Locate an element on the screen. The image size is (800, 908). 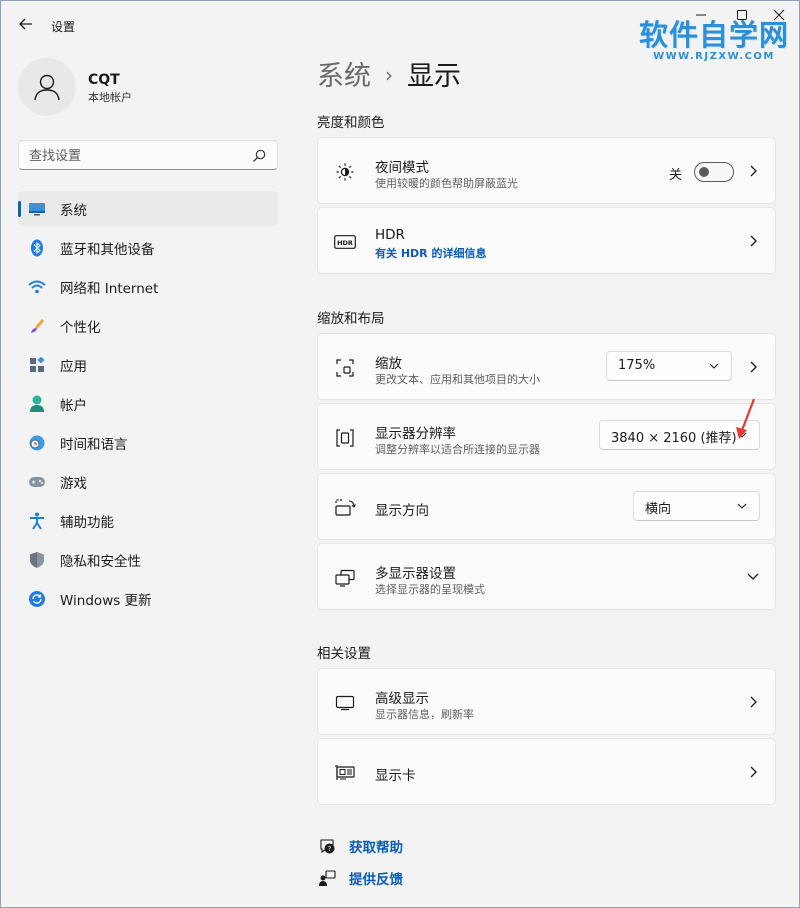
globe-clock-icon is located at coordinates (37, 443).